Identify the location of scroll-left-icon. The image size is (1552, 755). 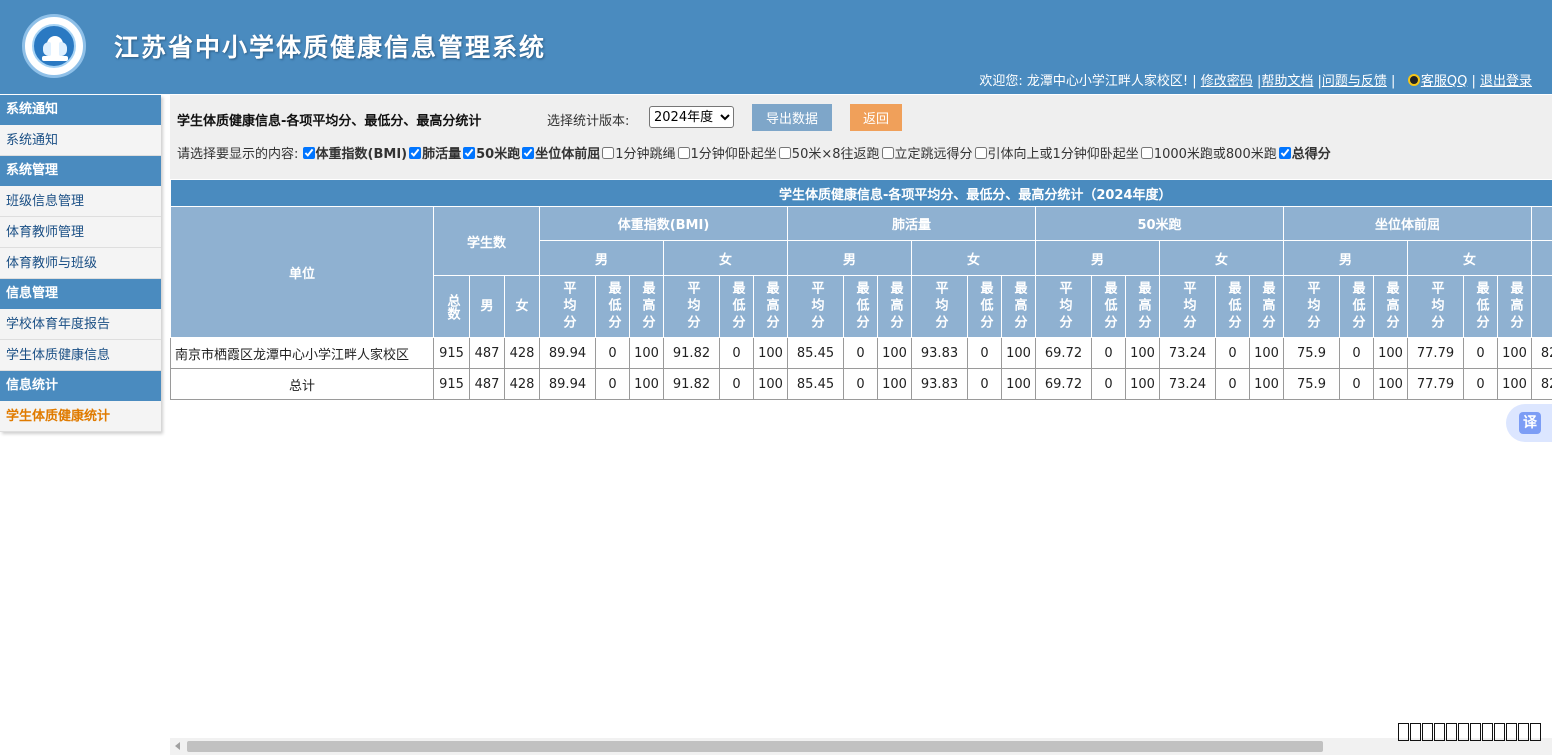
(177, 746).